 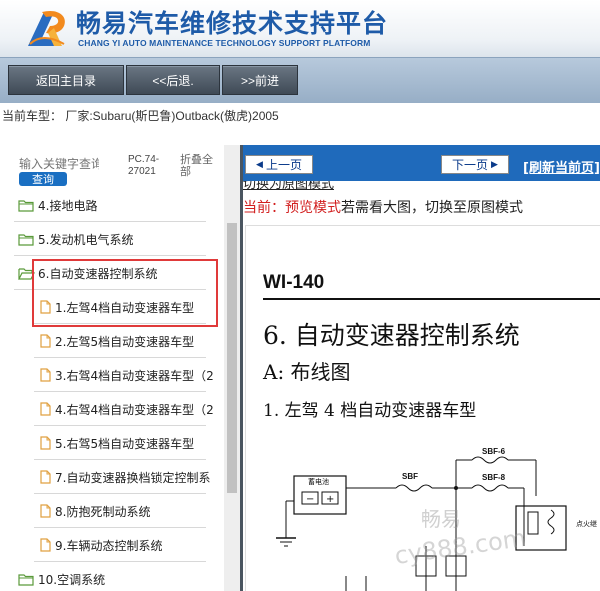 I want to click on prev-page-label: 上一页, so click(x=283, y=165).